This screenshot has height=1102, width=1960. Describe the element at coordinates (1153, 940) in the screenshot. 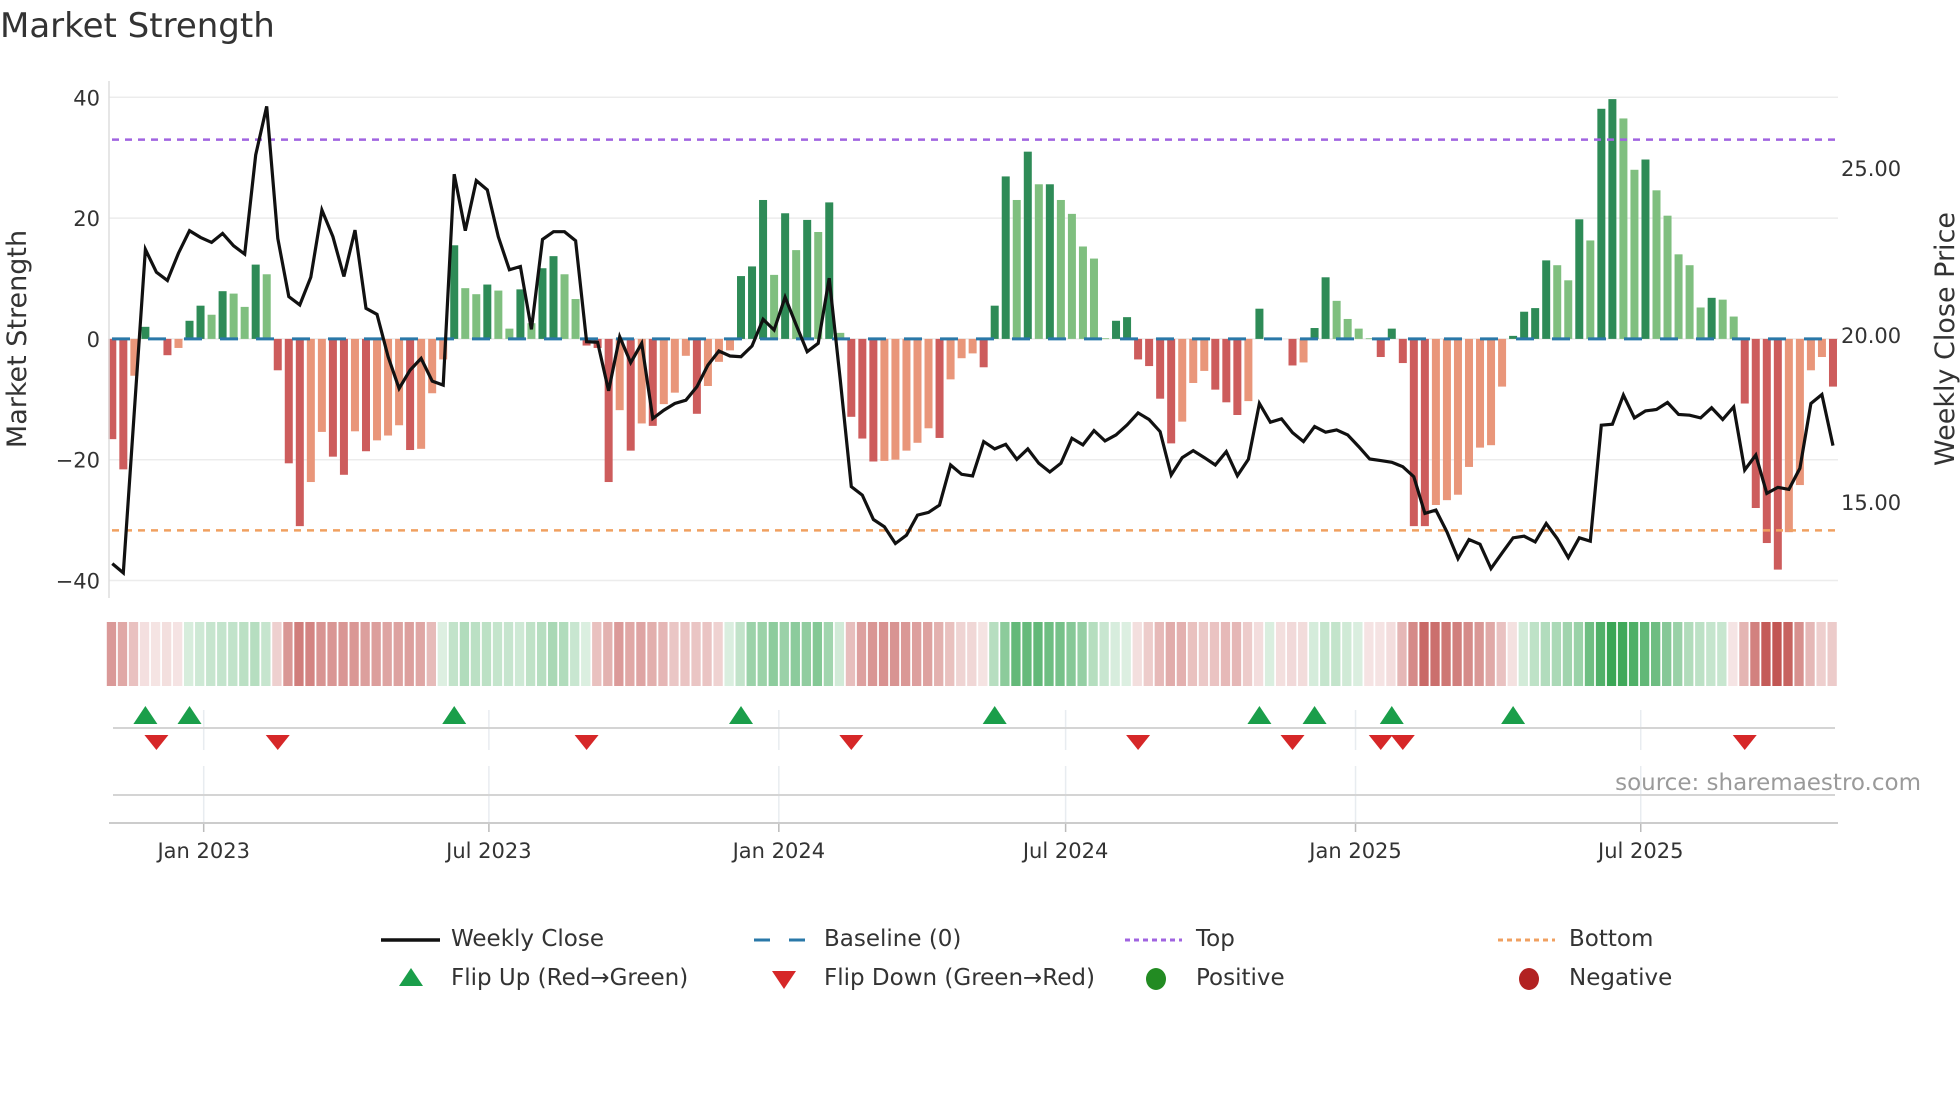

I see `top-legend-dotted-icon` at that location.